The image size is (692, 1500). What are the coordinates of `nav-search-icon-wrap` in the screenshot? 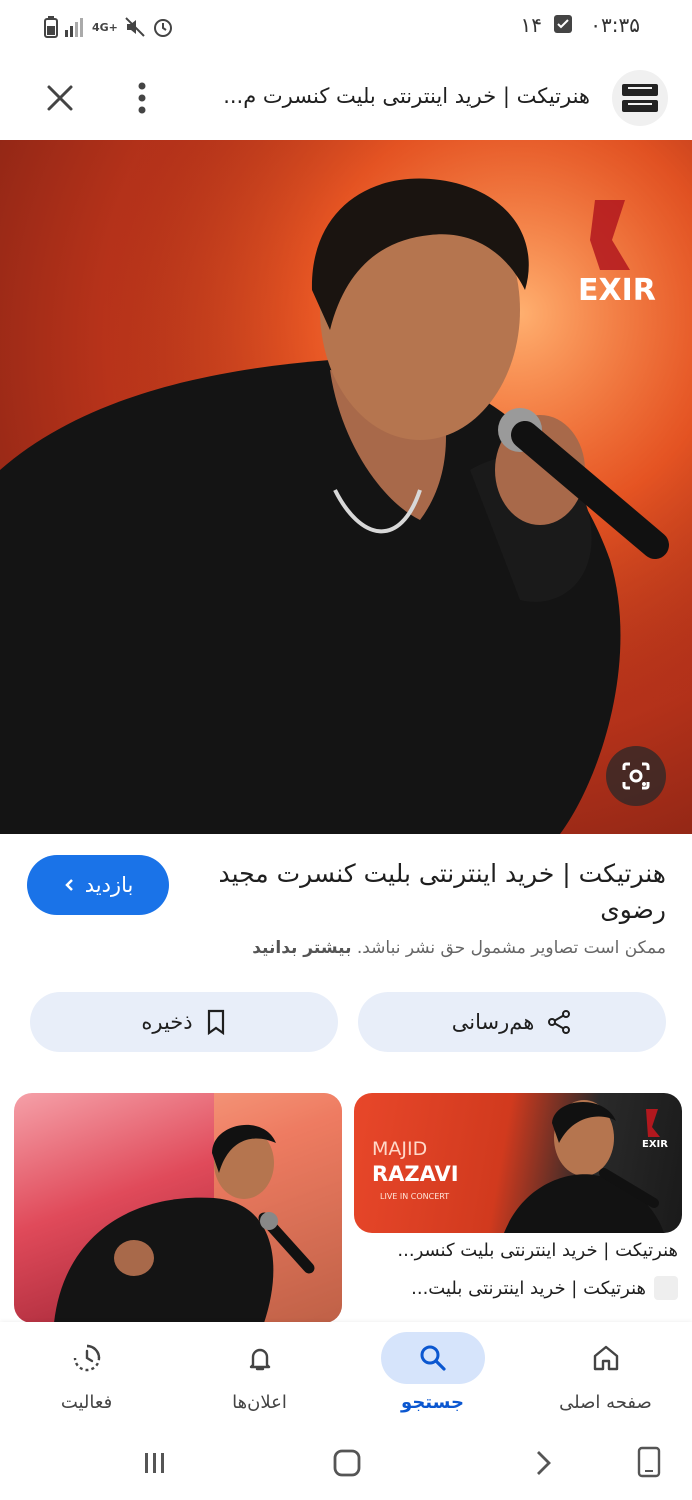 It's located at (432, 1358).